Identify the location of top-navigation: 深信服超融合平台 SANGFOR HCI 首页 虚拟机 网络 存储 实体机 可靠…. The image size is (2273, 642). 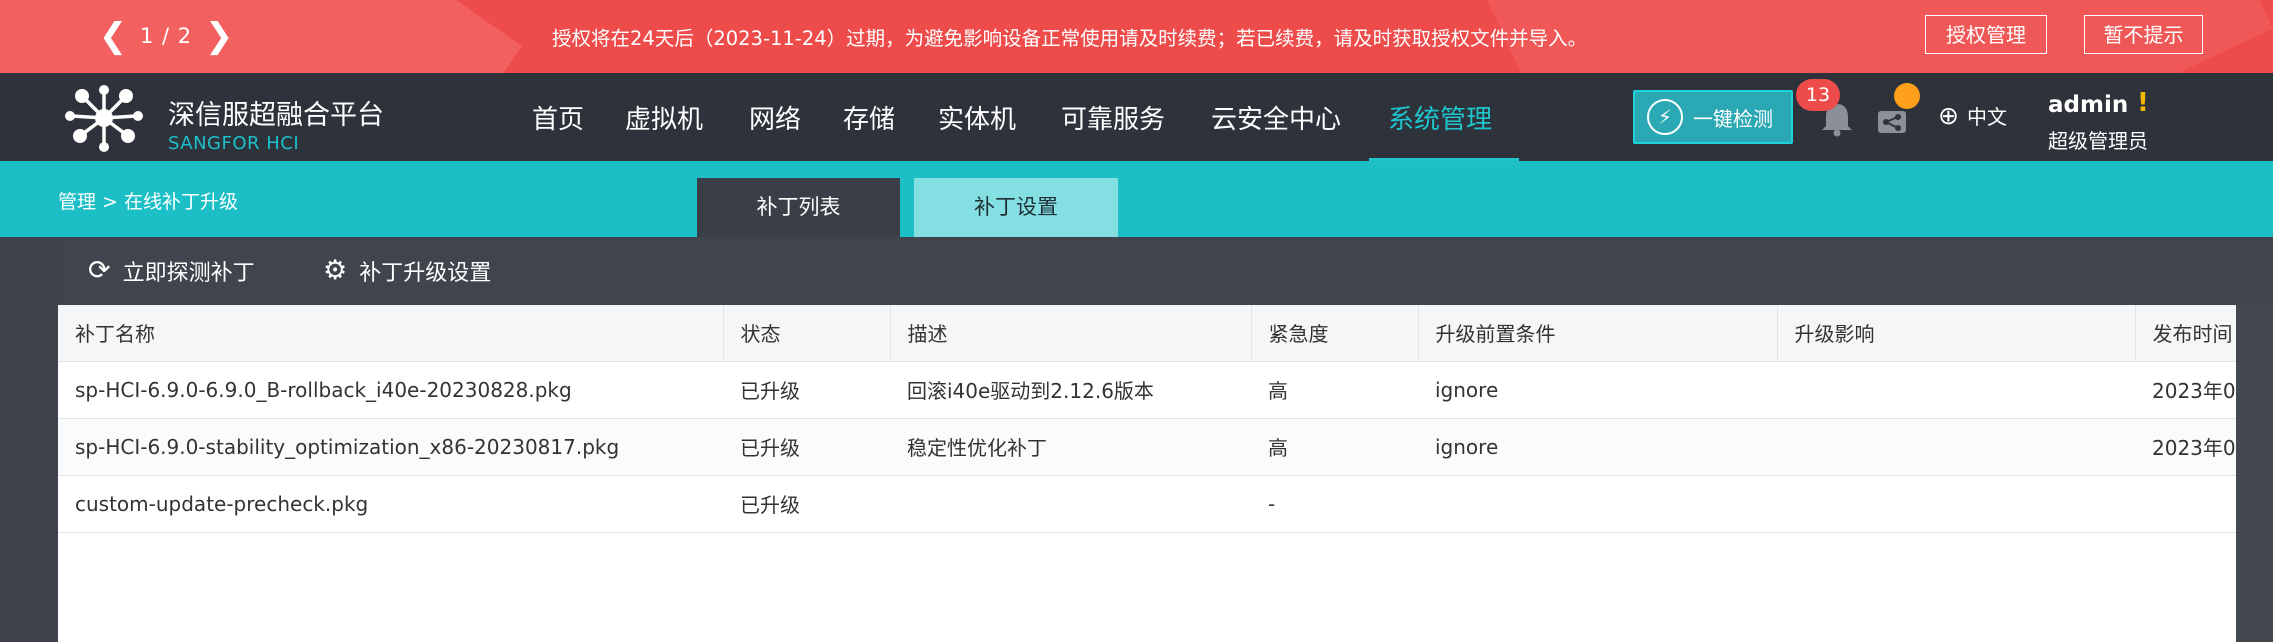
(1136, 117).